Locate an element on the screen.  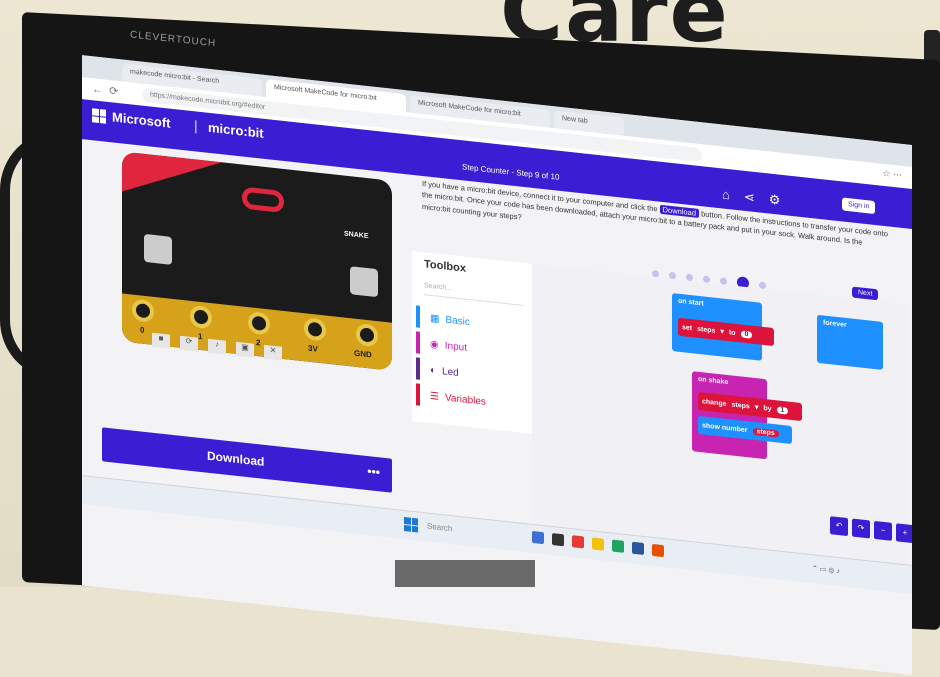
microsoft-brand: Microsoft is located at coordinates (141, 120).